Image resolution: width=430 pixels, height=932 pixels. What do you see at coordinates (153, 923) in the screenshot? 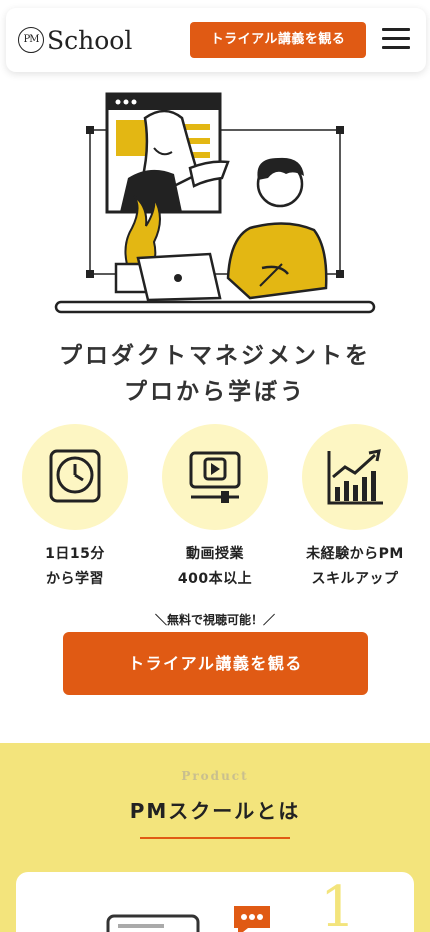
I see `laptop-icon` at bounding box center [153, 923].